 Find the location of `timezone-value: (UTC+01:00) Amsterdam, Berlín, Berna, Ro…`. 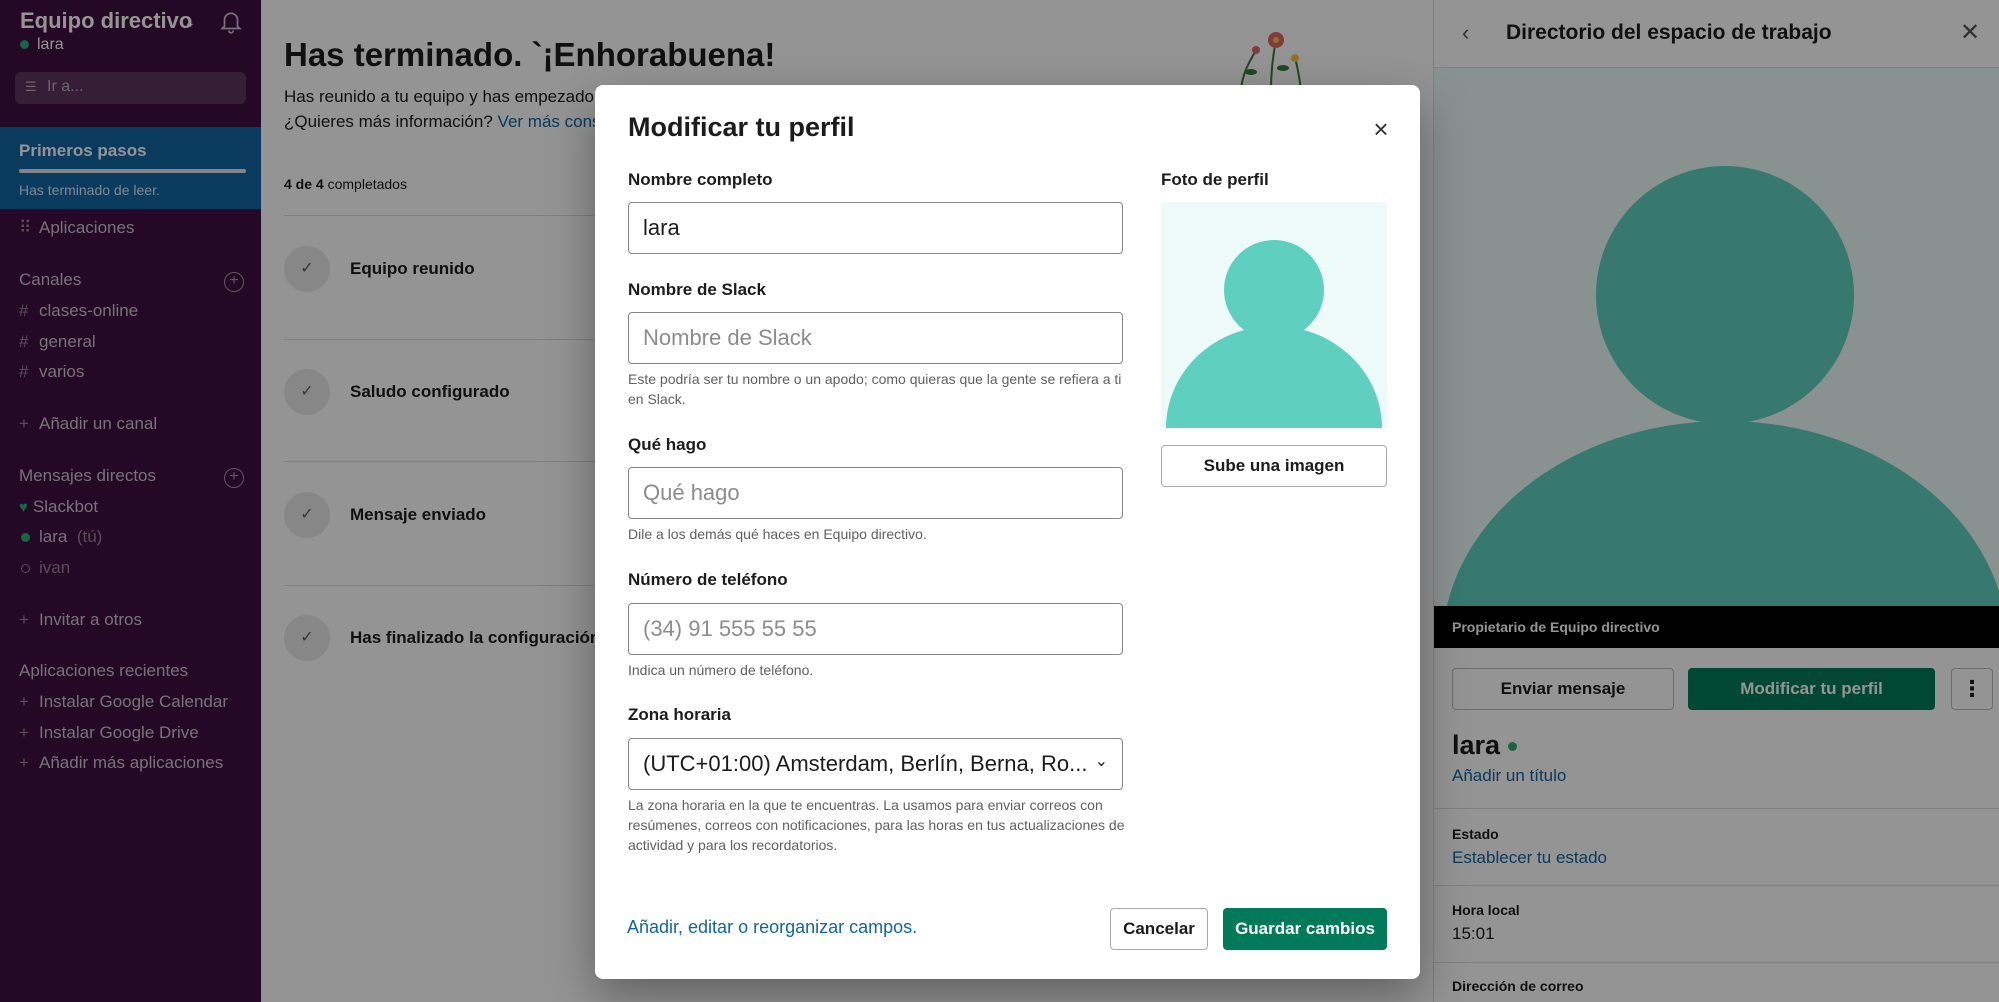

timezone-value: (UTC+01:00) Amsterdam, Berlín, Berna, Ro… is located at coordinates (865, 763).